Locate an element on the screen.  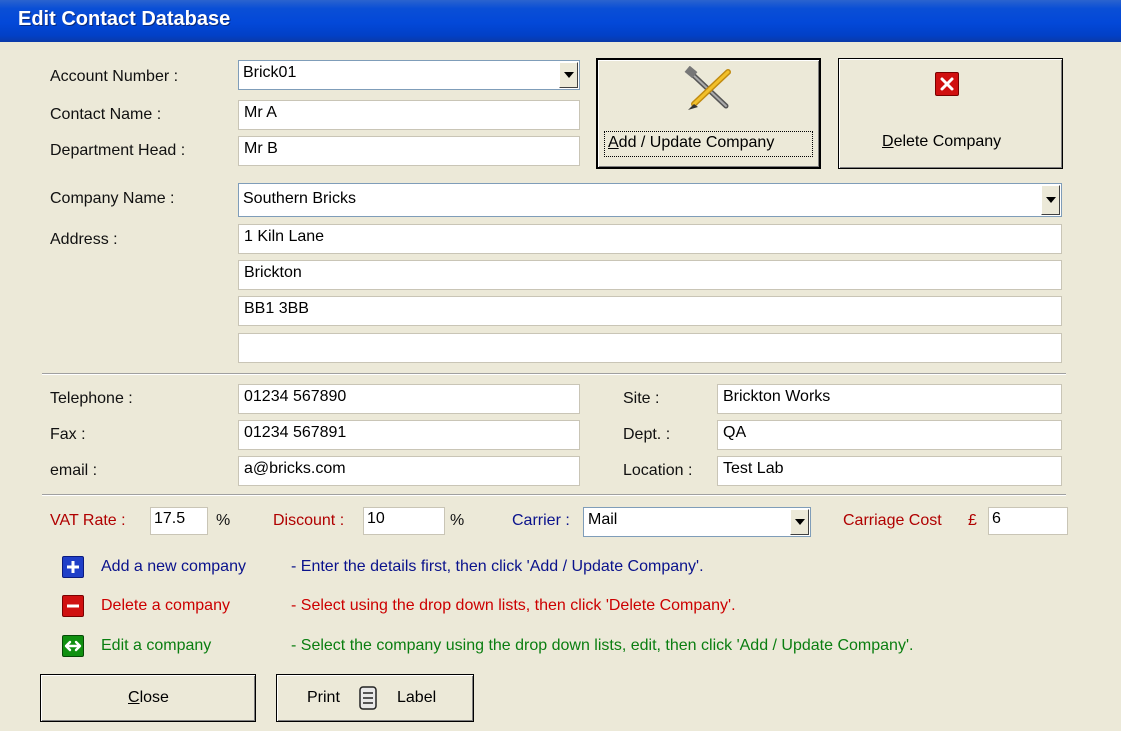
add-help-title: Add a new company is located at coordinates (173, 566).